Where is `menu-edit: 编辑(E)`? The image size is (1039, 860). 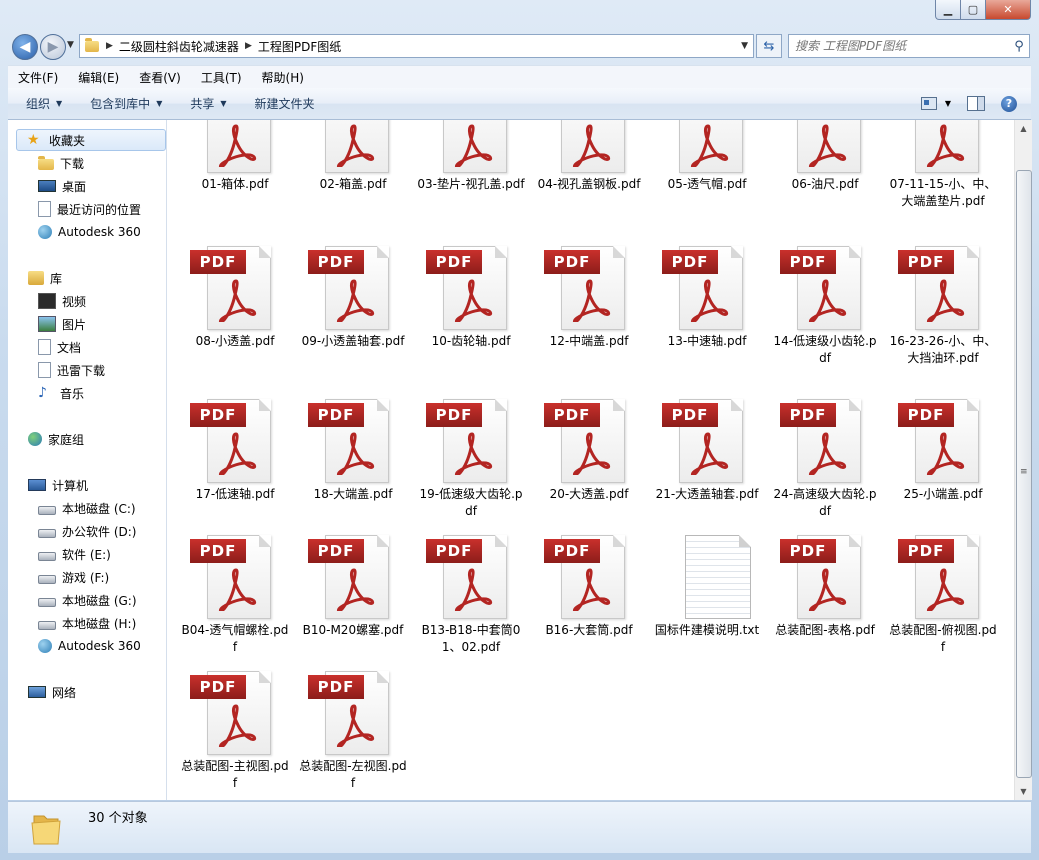 menu-edit: 编辑(E) is located at coordinates (98, 77).